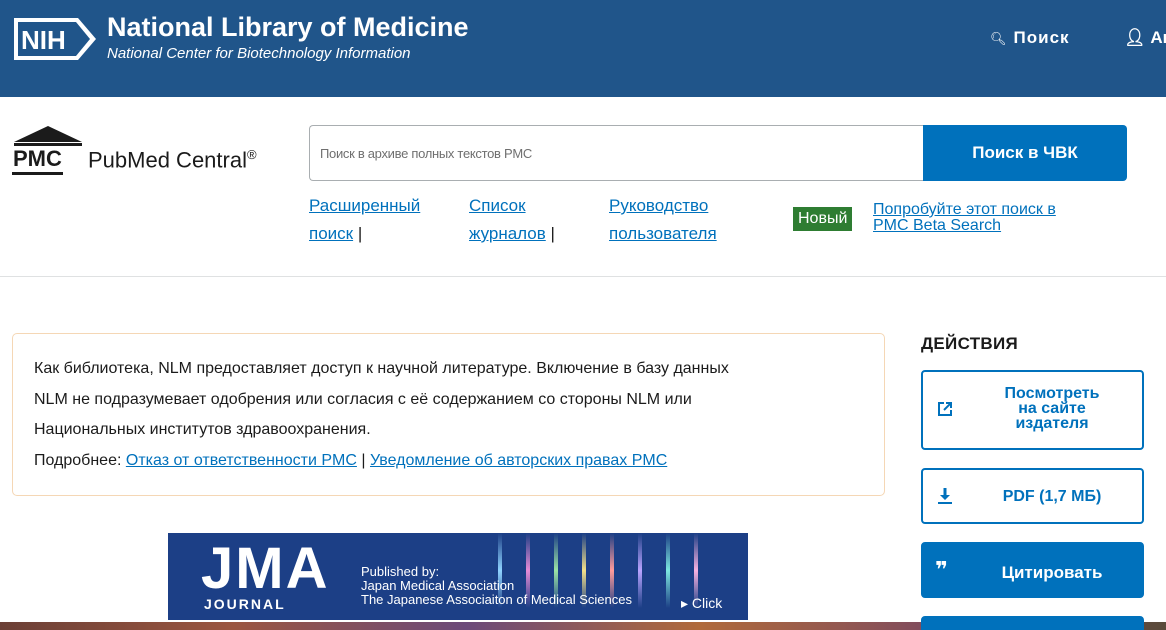  Describe the element at coordinates (964, 218) in the screenshot. I see `pmc-beta-search-link: Попробуйте этот поиск в PMC Beta Search` at that location.